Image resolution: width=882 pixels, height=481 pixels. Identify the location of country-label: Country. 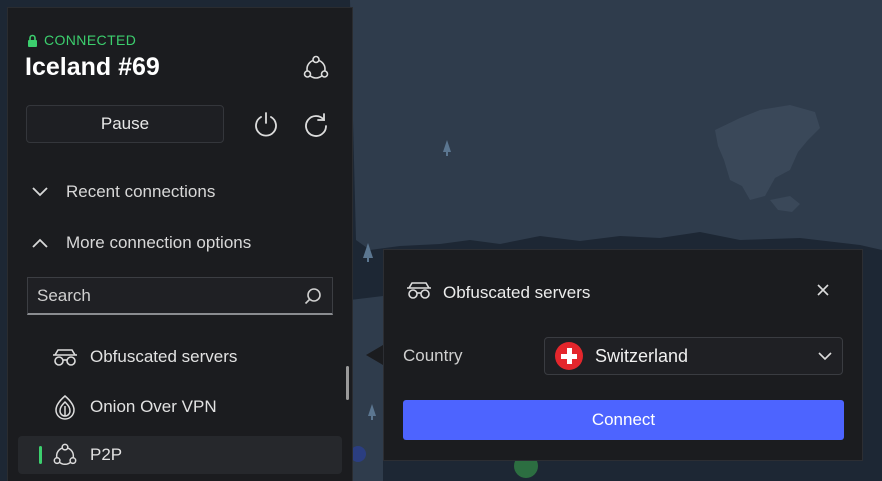
(433, 355).